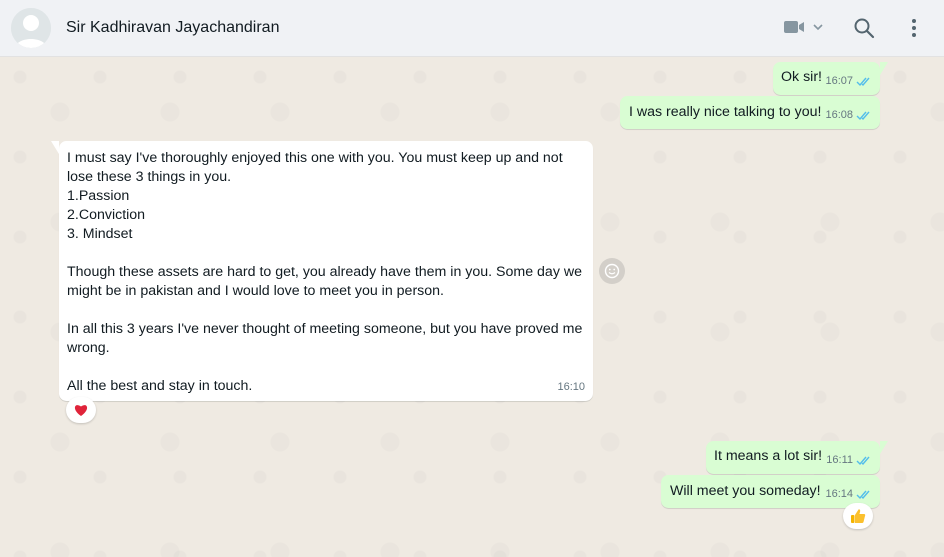 This screenshot has height=557, width=944. I want to click on message-outgoing: Ok sir! 16:07, so click(830, 78).